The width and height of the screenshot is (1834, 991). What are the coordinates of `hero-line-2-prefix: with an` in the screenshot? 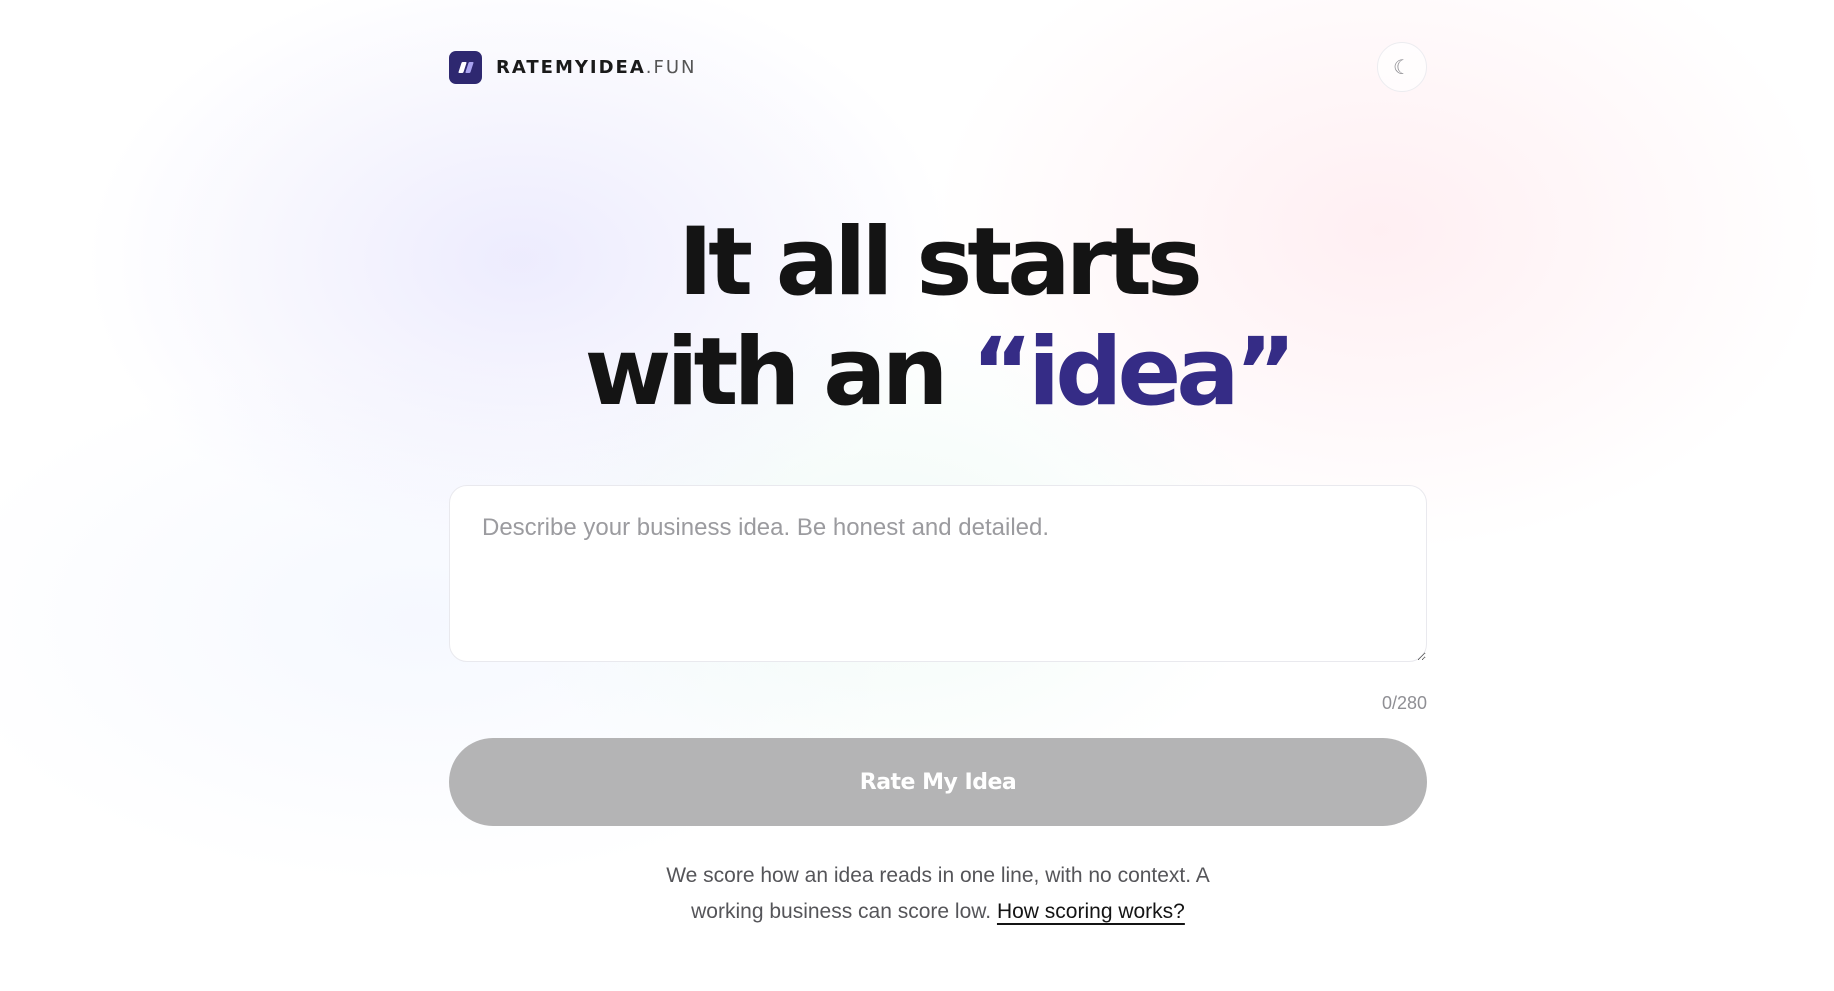 It's located at (778, 372).